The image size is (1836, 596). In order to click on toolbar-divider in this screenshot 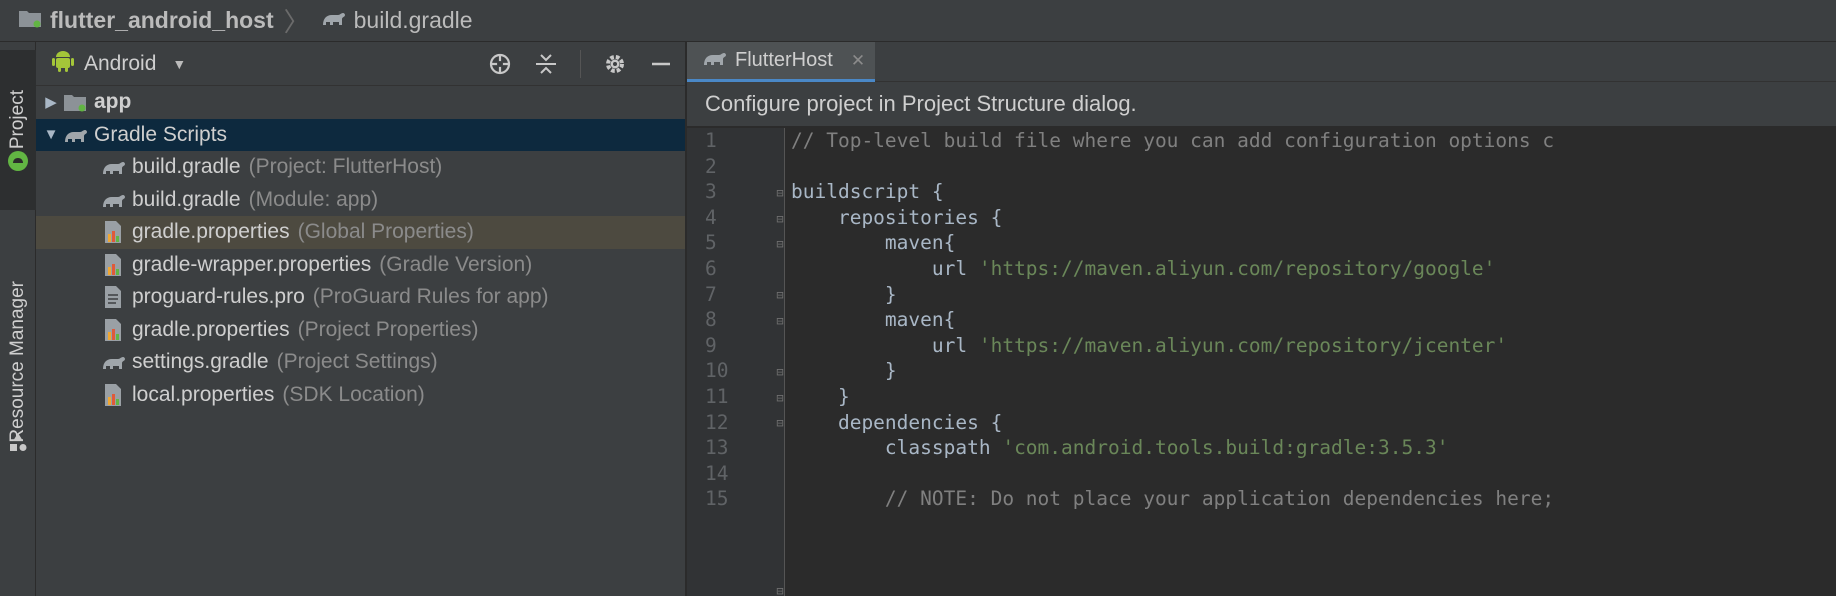, I will do `click(580, 64)`.